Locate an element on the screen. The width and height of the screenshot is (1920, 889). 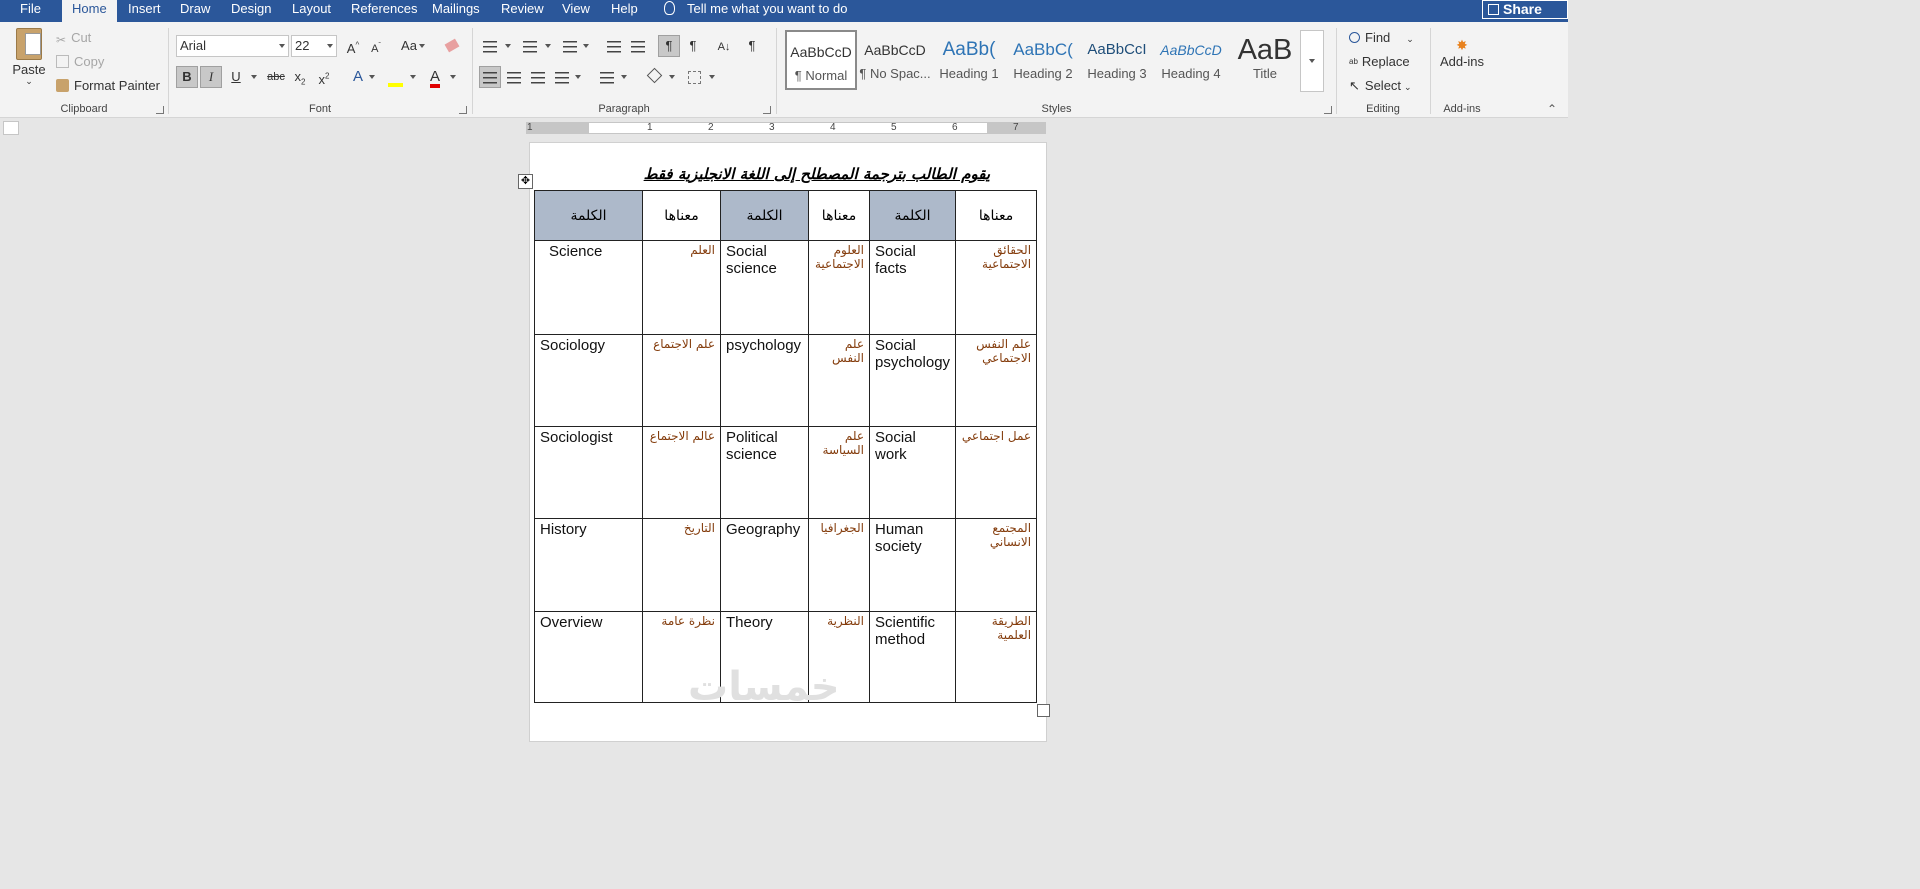
multilevel-list-button is located at coordinates (570, 46).